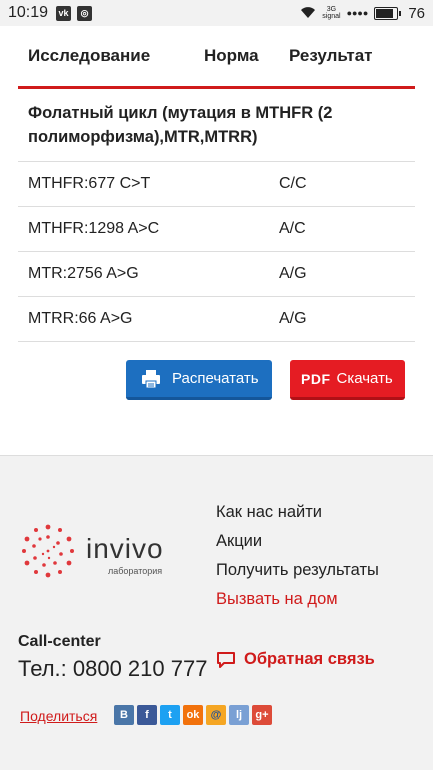 Image resolution: width=433 pixels, height=770 pixels. I want to click on network-indicator: 3G signal, so click(331, 13).